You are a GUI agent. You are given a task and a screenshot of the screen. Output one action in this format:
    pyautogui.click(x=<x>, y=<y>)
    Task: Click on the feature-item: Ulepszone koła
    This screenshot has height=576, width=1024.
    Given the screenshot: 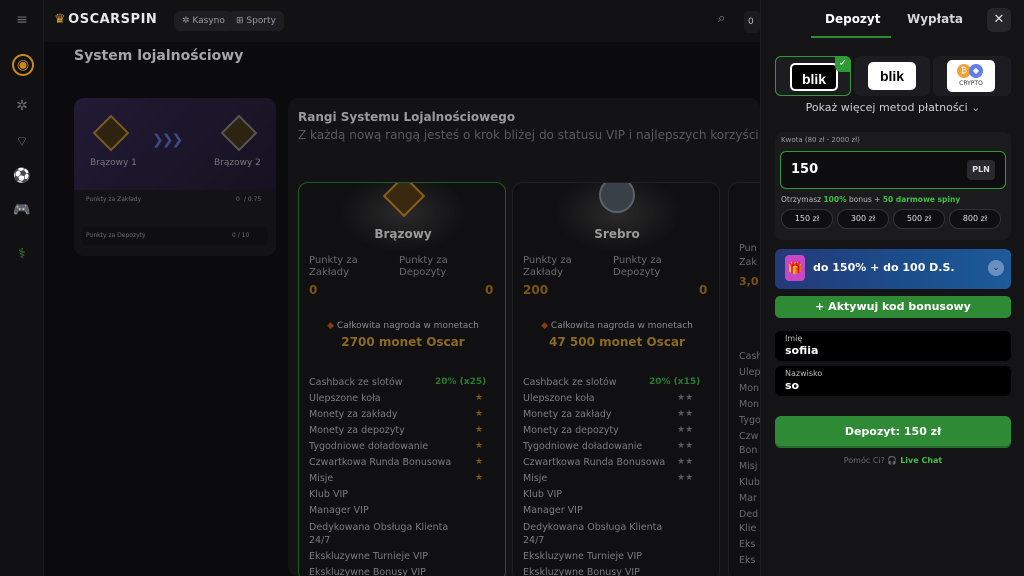 What is the action you would take?
    pyautogui.click(x=559, y=398)
    